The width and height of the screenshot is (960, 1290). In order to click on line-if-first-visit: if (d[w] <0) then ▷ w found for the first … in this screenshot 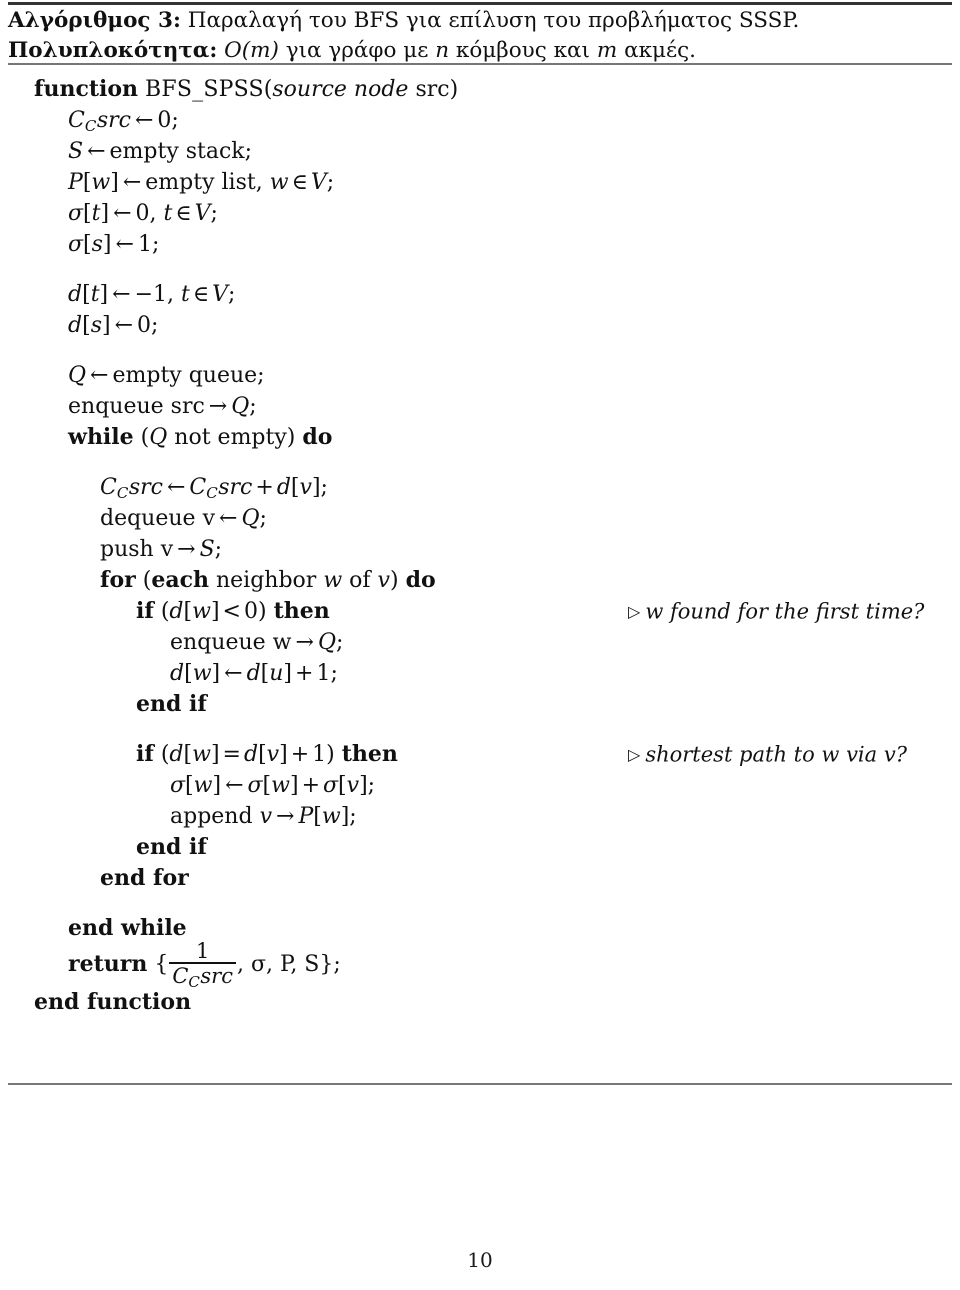, I will do `click(480, 611)`.